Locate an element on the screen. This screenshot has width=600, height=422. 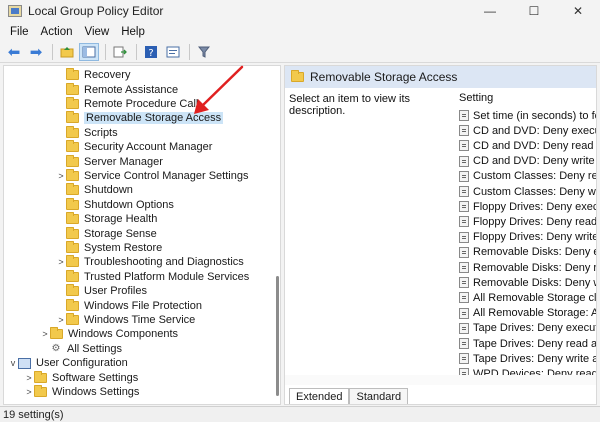
filter-icon is located at coordinates (204, 52).